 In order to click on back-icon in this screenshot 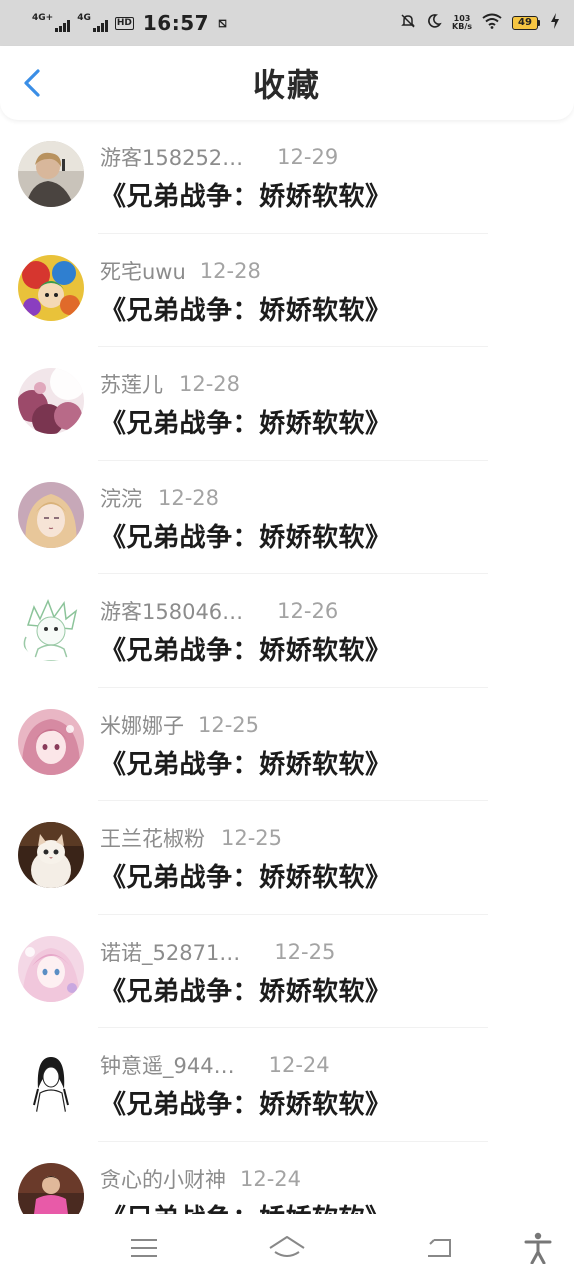, I will do `click(439, 1248)`.